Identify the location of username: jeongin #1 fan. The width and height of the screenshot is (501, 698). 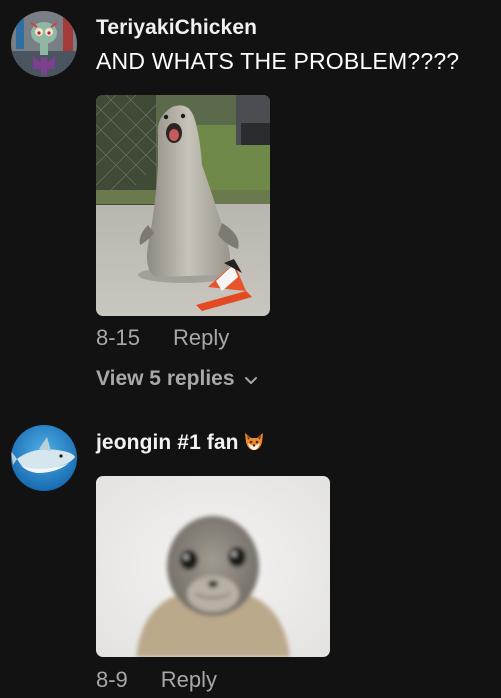
(180, 444).